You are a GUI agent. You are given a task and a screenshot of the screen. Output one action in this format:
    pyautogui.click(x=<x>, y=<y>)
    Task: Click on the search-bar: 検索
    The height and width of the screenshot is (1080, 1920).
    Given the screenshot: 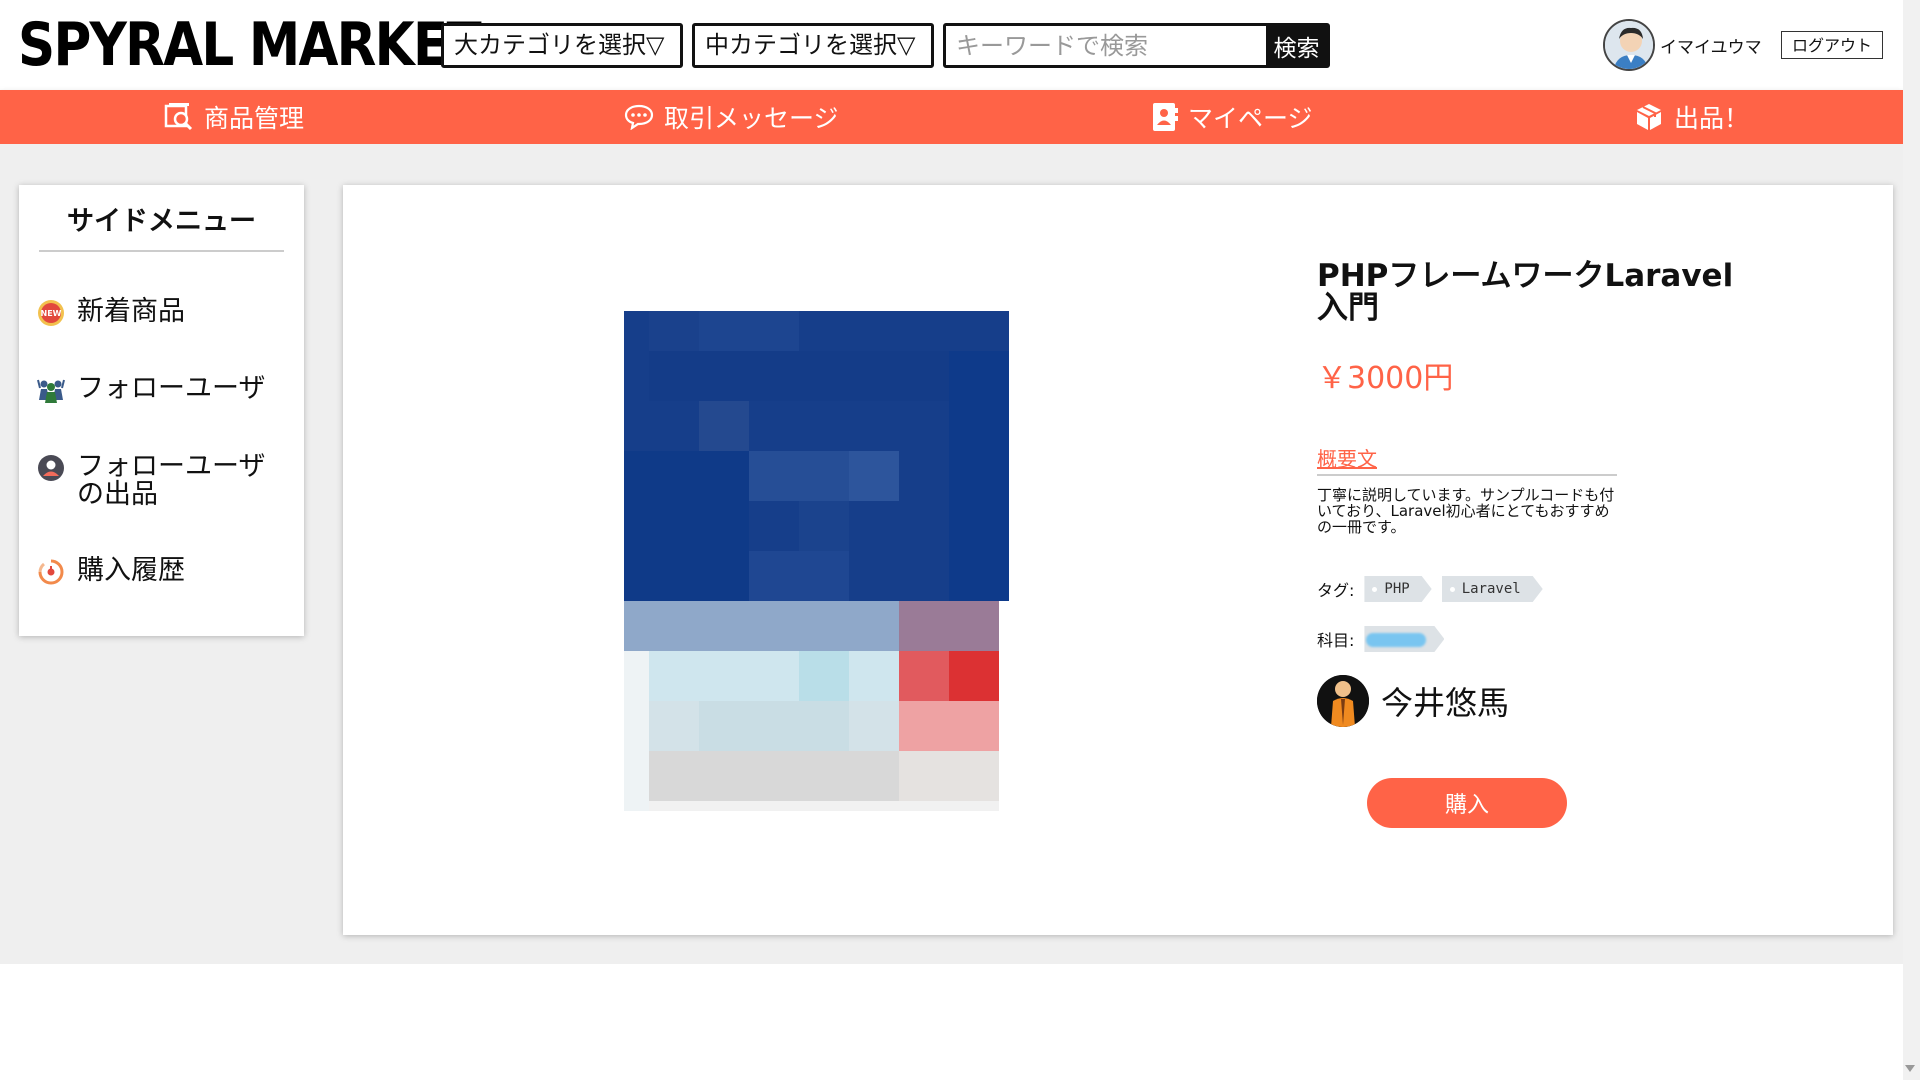 What is the action you would take?
    pyautogui.click(x=1136, y=45)
    